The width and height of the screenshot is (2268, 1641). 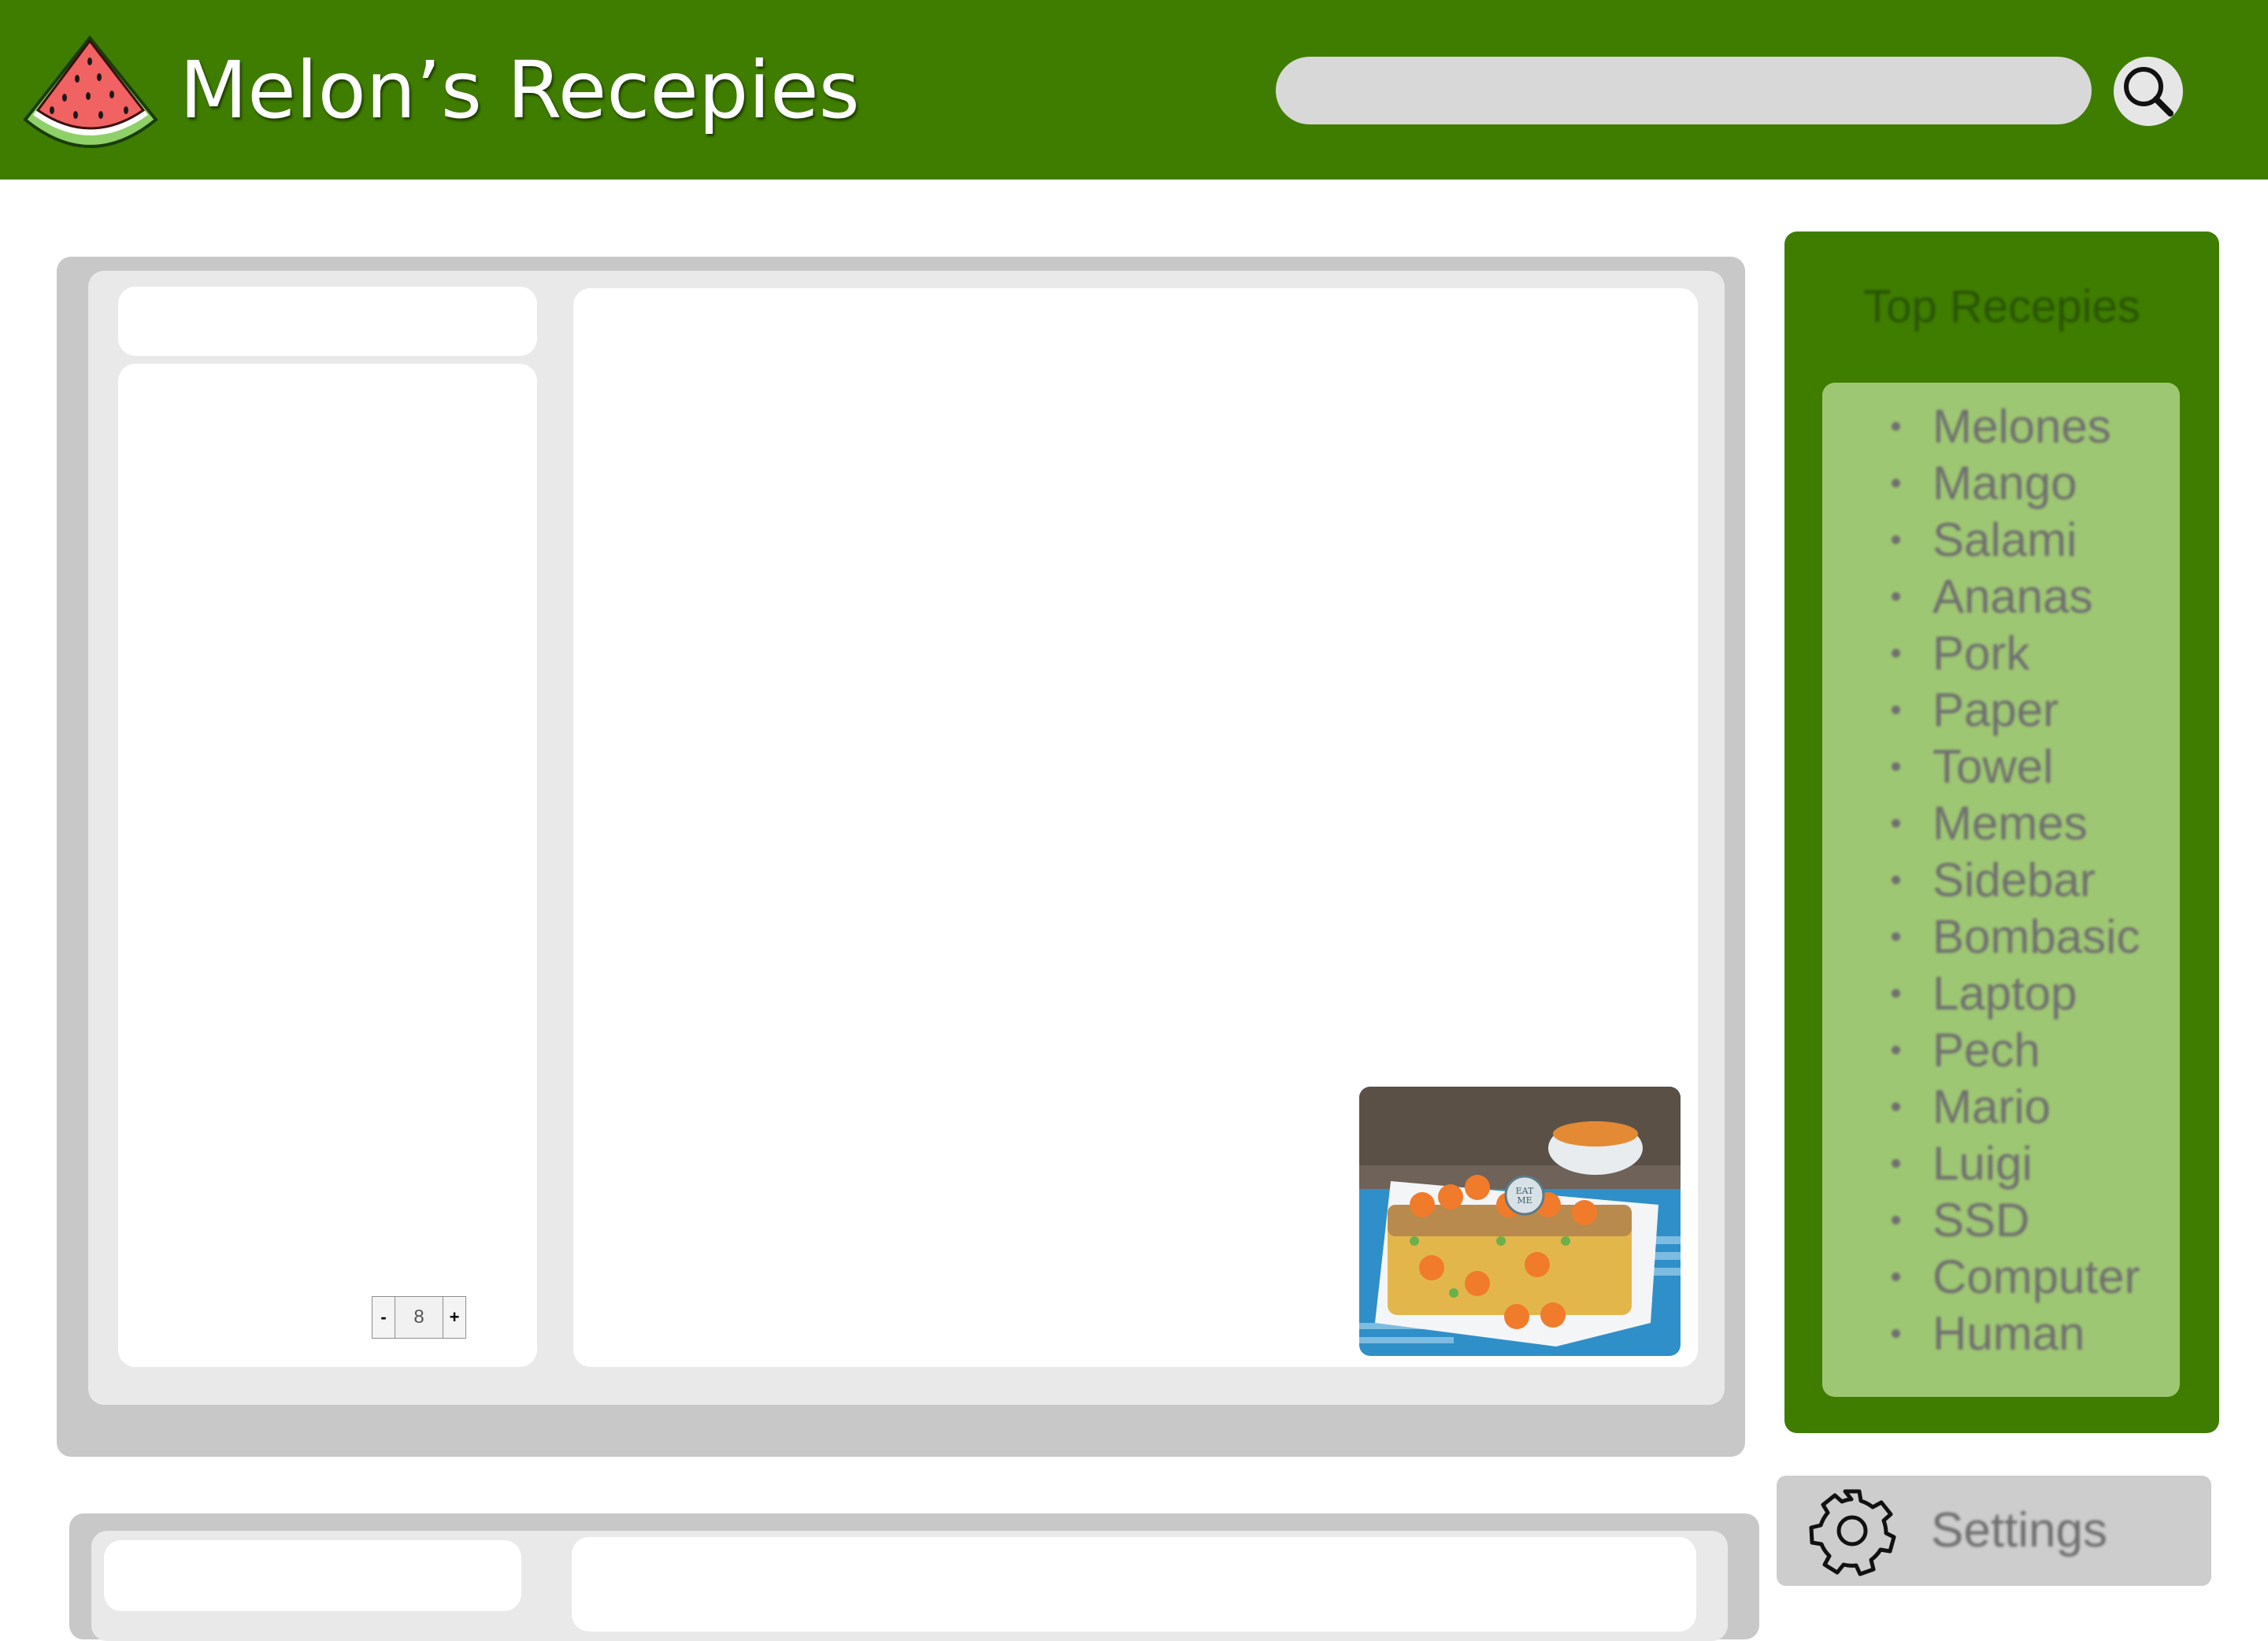 I want to click on search-icon, so click(x=2149, y=92).